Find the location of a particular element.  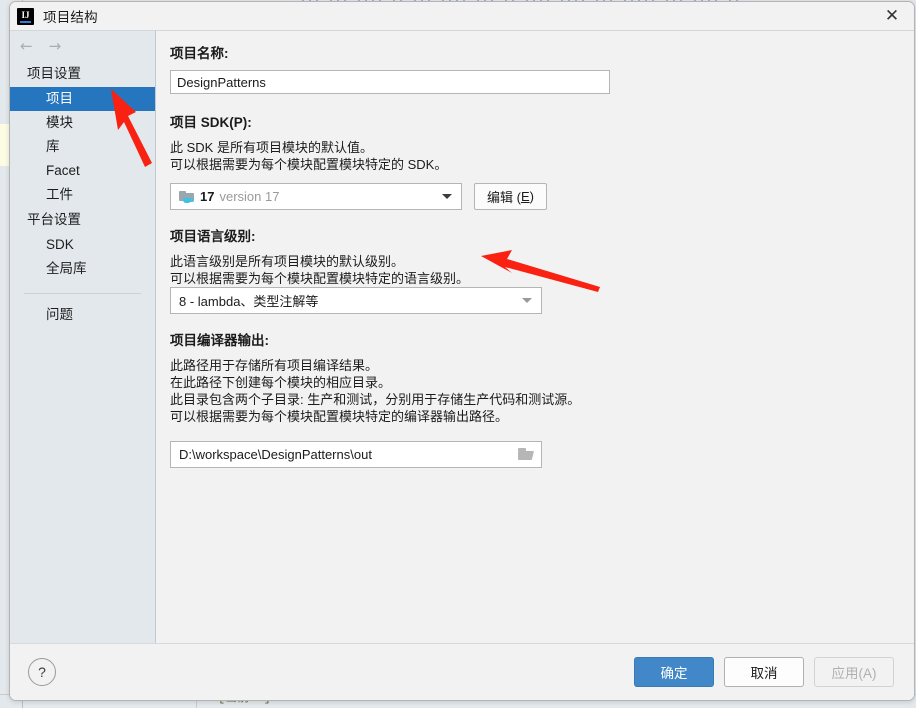

project-sdk-description-line-2: 可以根据需要为每个模块配置模块特定的 SDK。 is located at coordinates (309, 164).